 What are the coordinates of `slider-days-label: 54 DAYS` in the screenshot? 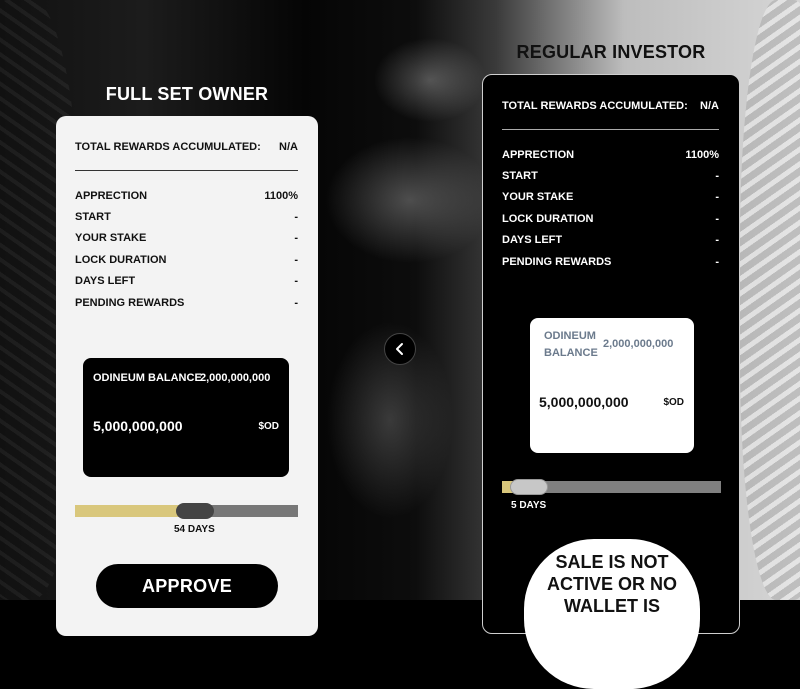 It's located at (194, 529).